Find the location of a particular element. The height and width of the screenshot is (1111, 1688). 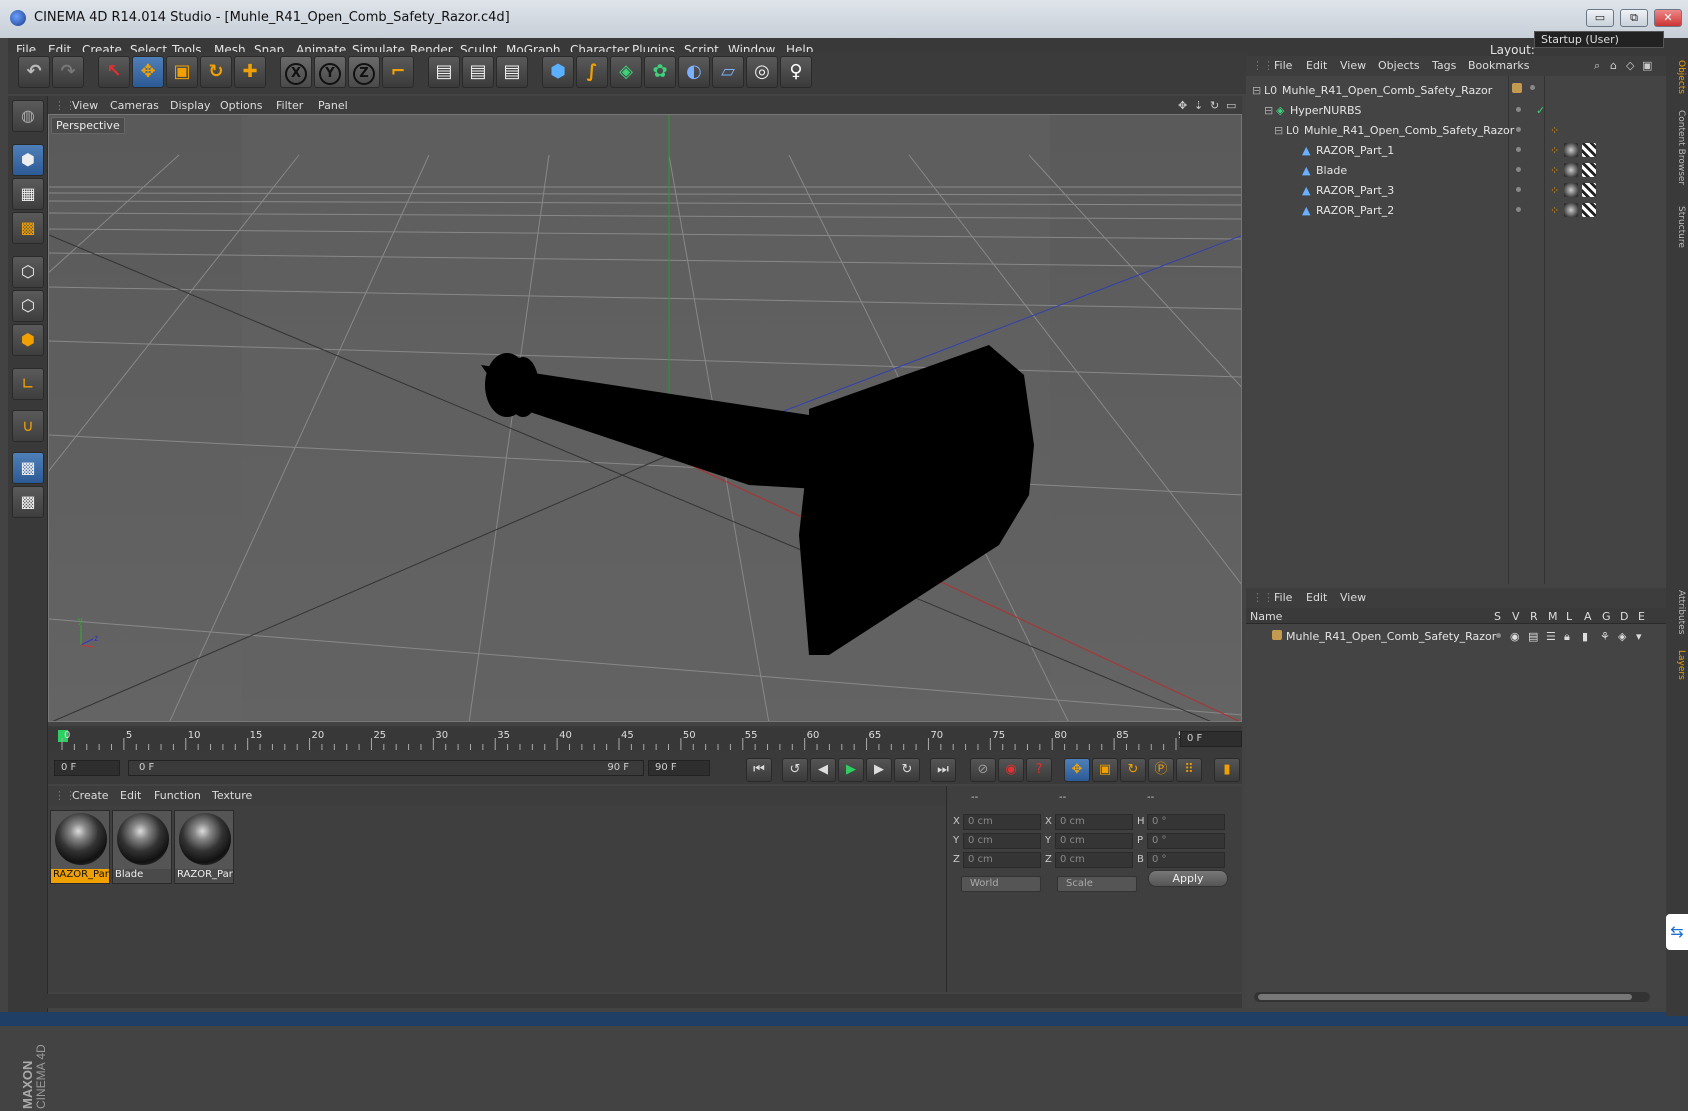

search-icon: ⌕ is located at coordinates (1597, 66).